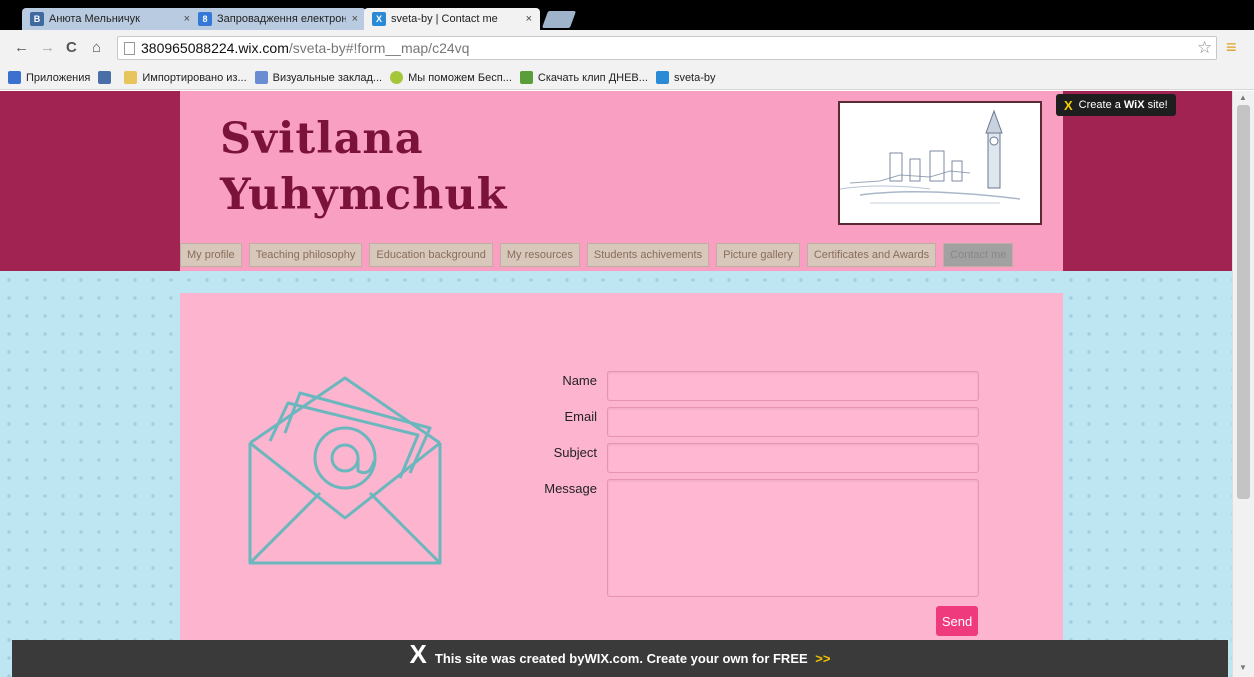 This screenshot has width=1254, height=677. I want to click on name-label: Name, so click(579, 380).